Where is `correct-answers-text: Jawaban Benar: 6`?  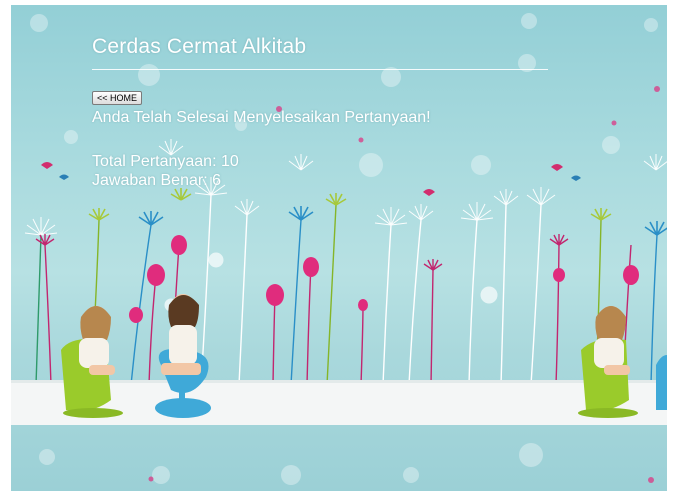 correct-answers-text: Jawaban Benar: 6 is located at coordinates (156, 180).